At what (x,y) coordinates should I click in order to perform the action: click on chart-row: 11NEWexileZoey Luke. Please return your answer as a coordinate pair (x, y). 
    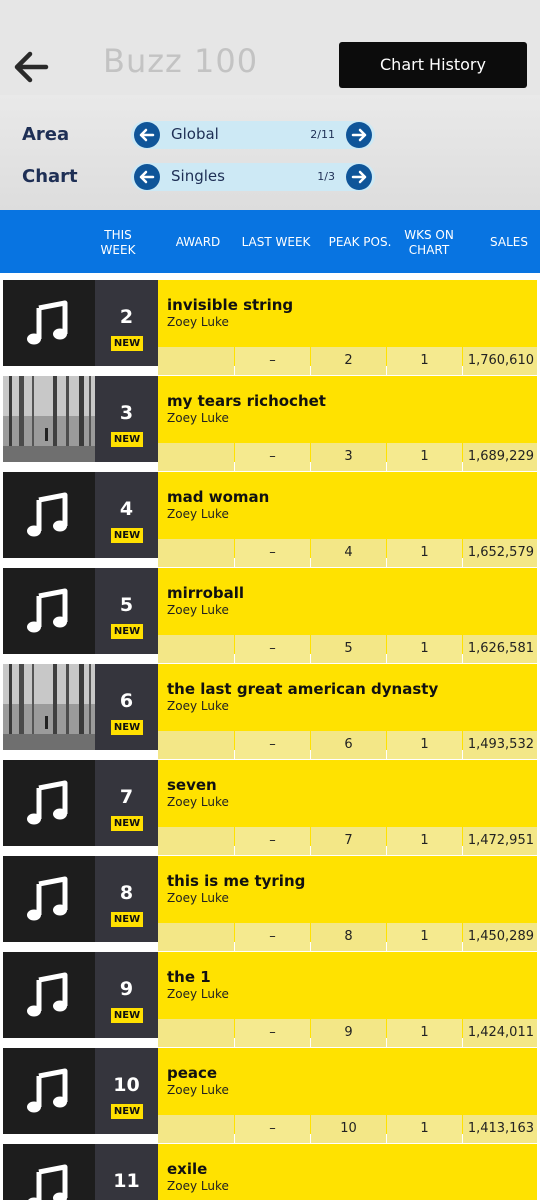
    Looking at the image, I should click on (270, 1172).